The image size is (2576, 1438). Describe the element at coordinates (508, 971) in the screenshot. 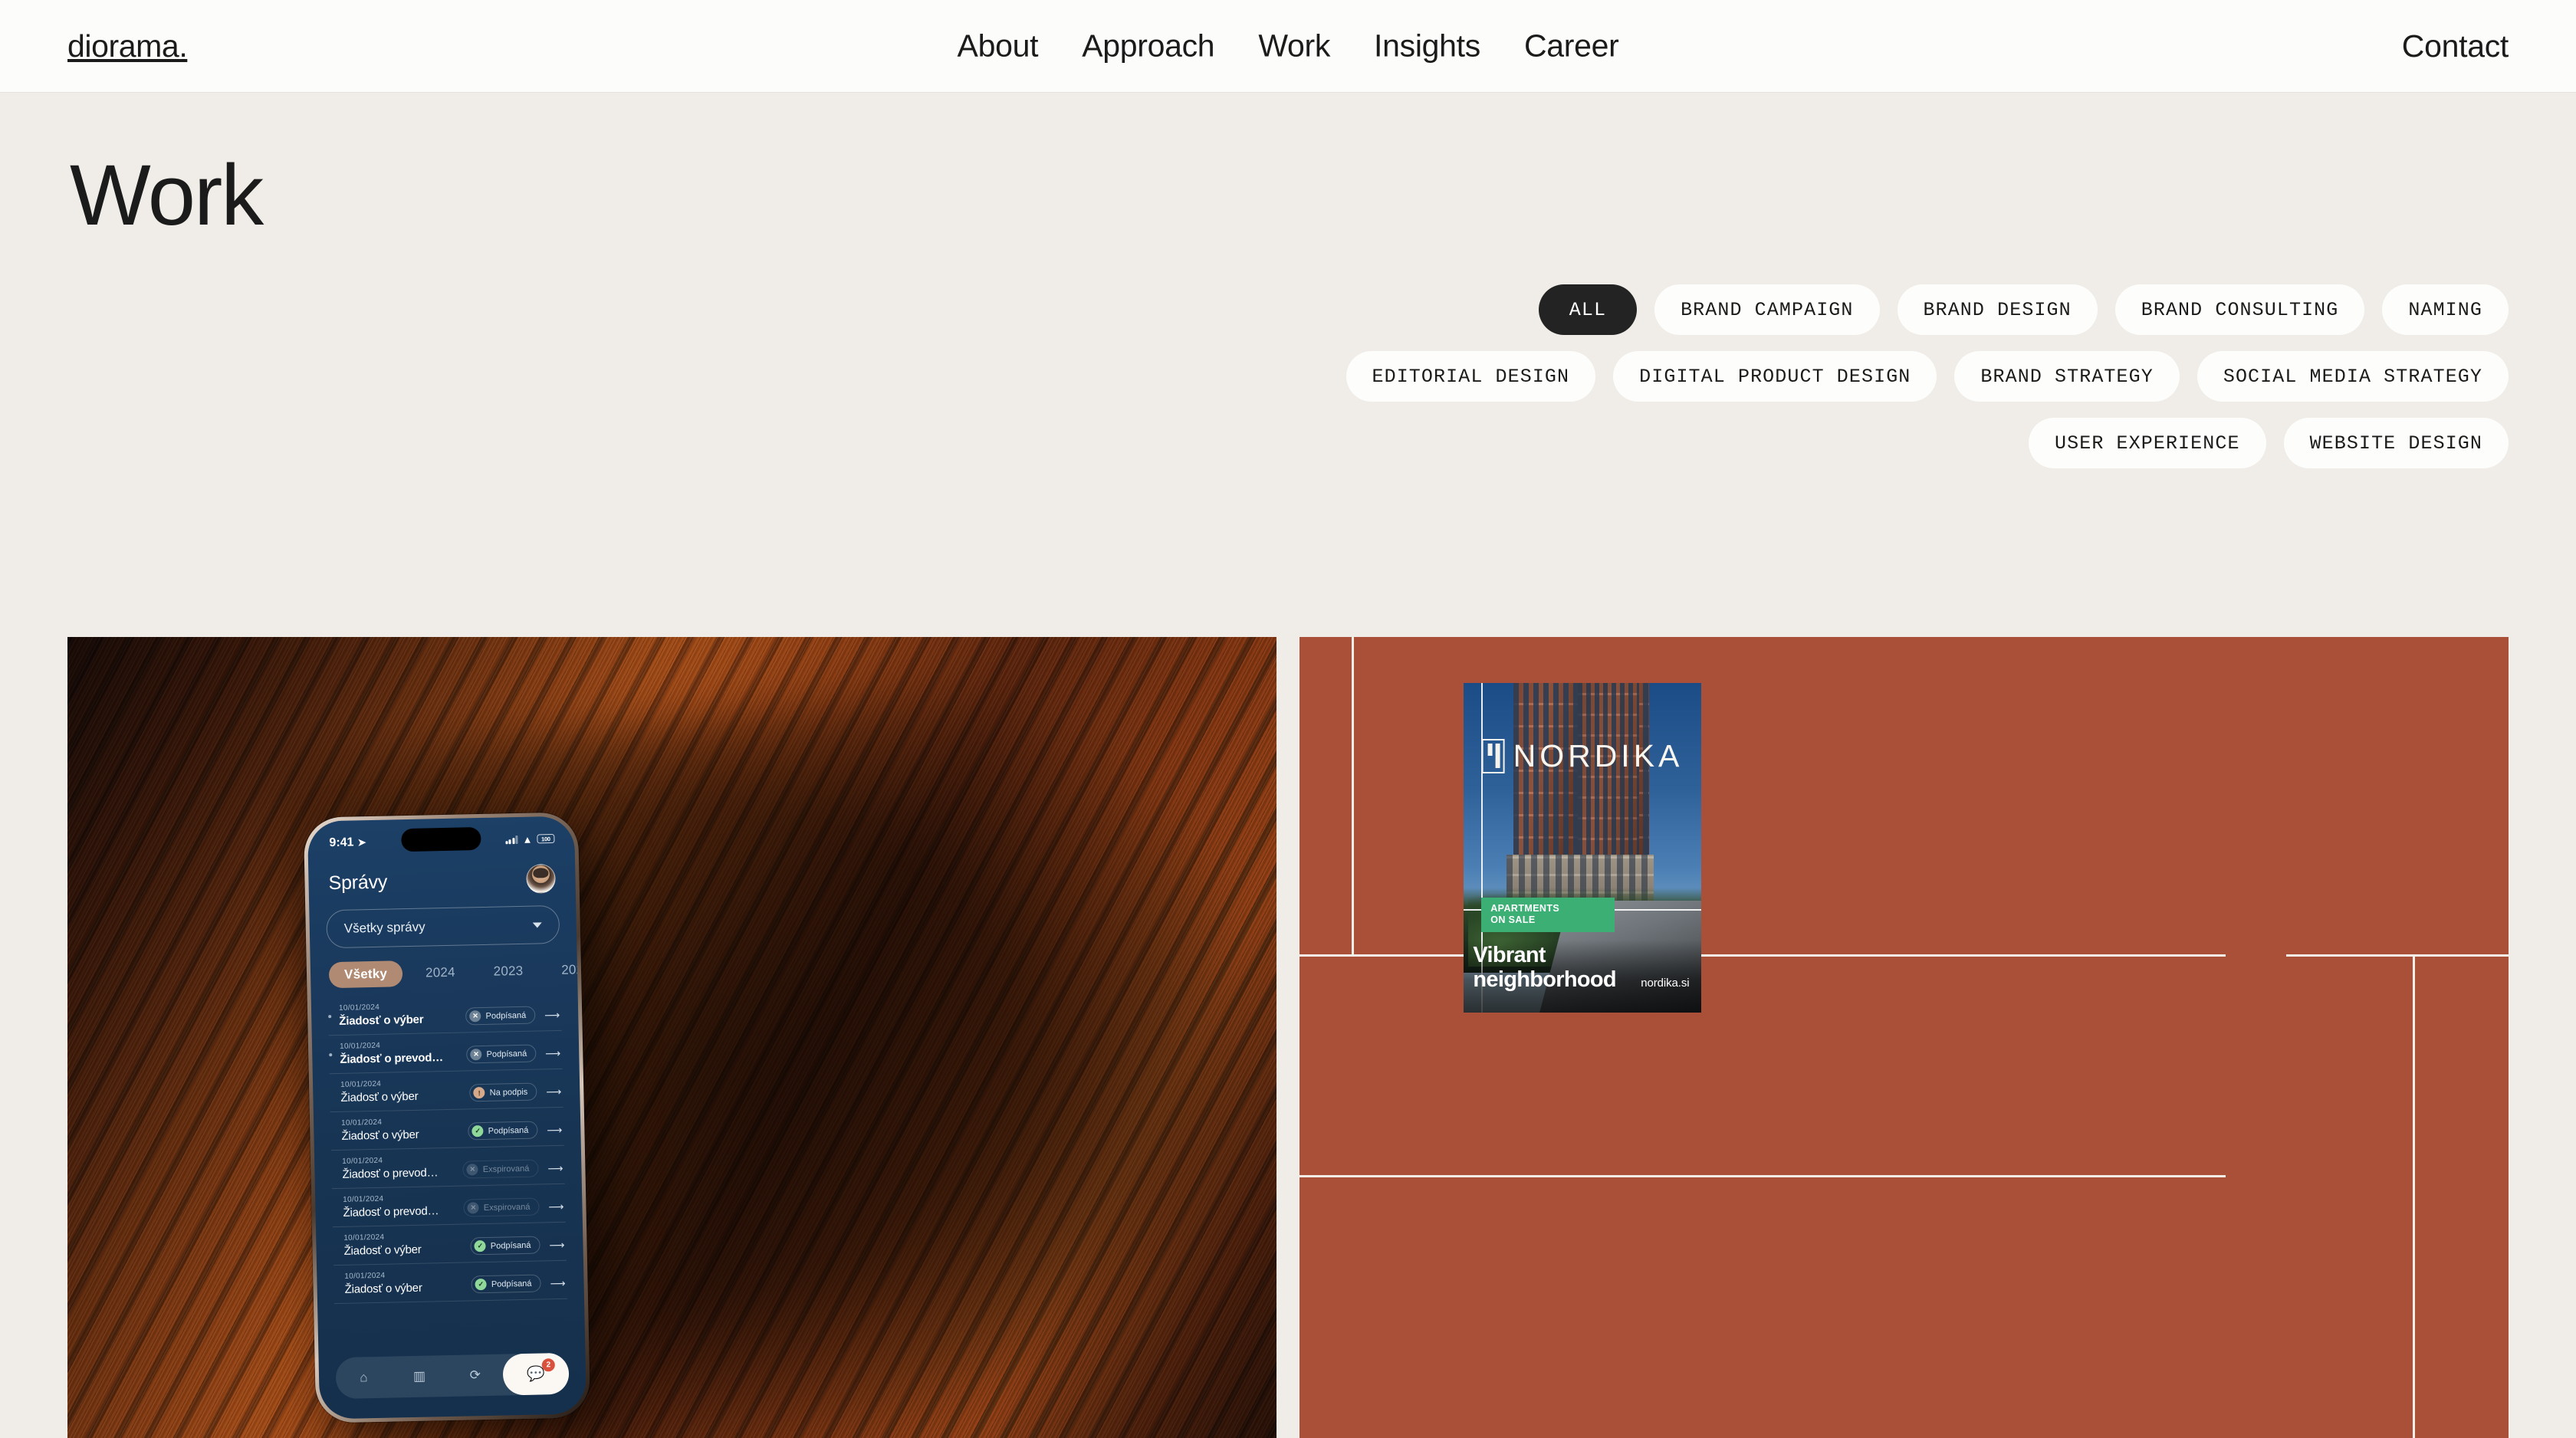

I see `year-tab-2023: 2023` at that location.